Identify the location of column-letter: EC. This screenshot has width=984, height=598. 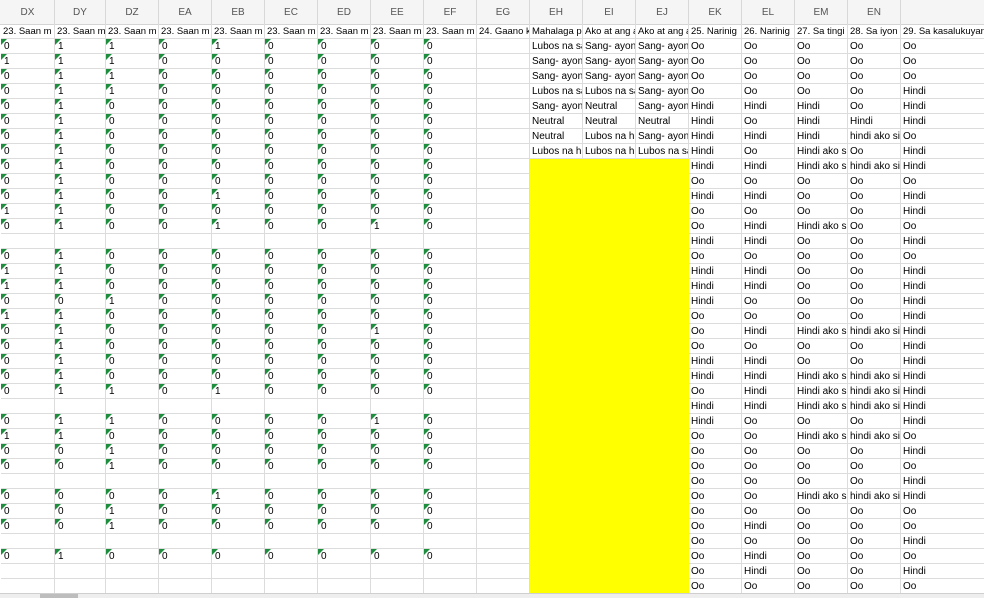
(291, 12).